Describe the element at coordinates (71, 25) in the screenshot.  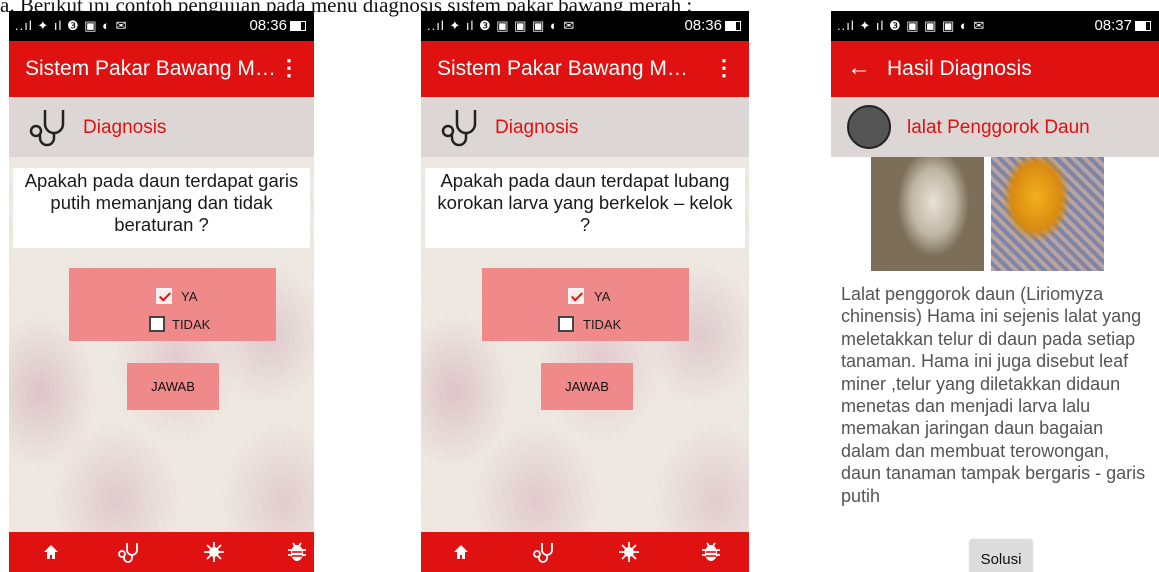
I see `status-icons: ..ıl ✦ ıl ❸ ▣ ◐ ✉` at that location.